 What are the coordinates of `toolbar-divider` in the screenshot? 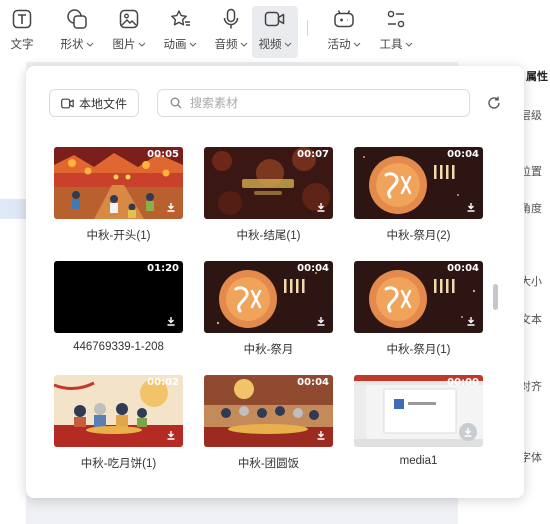 It's located at (307, 28).